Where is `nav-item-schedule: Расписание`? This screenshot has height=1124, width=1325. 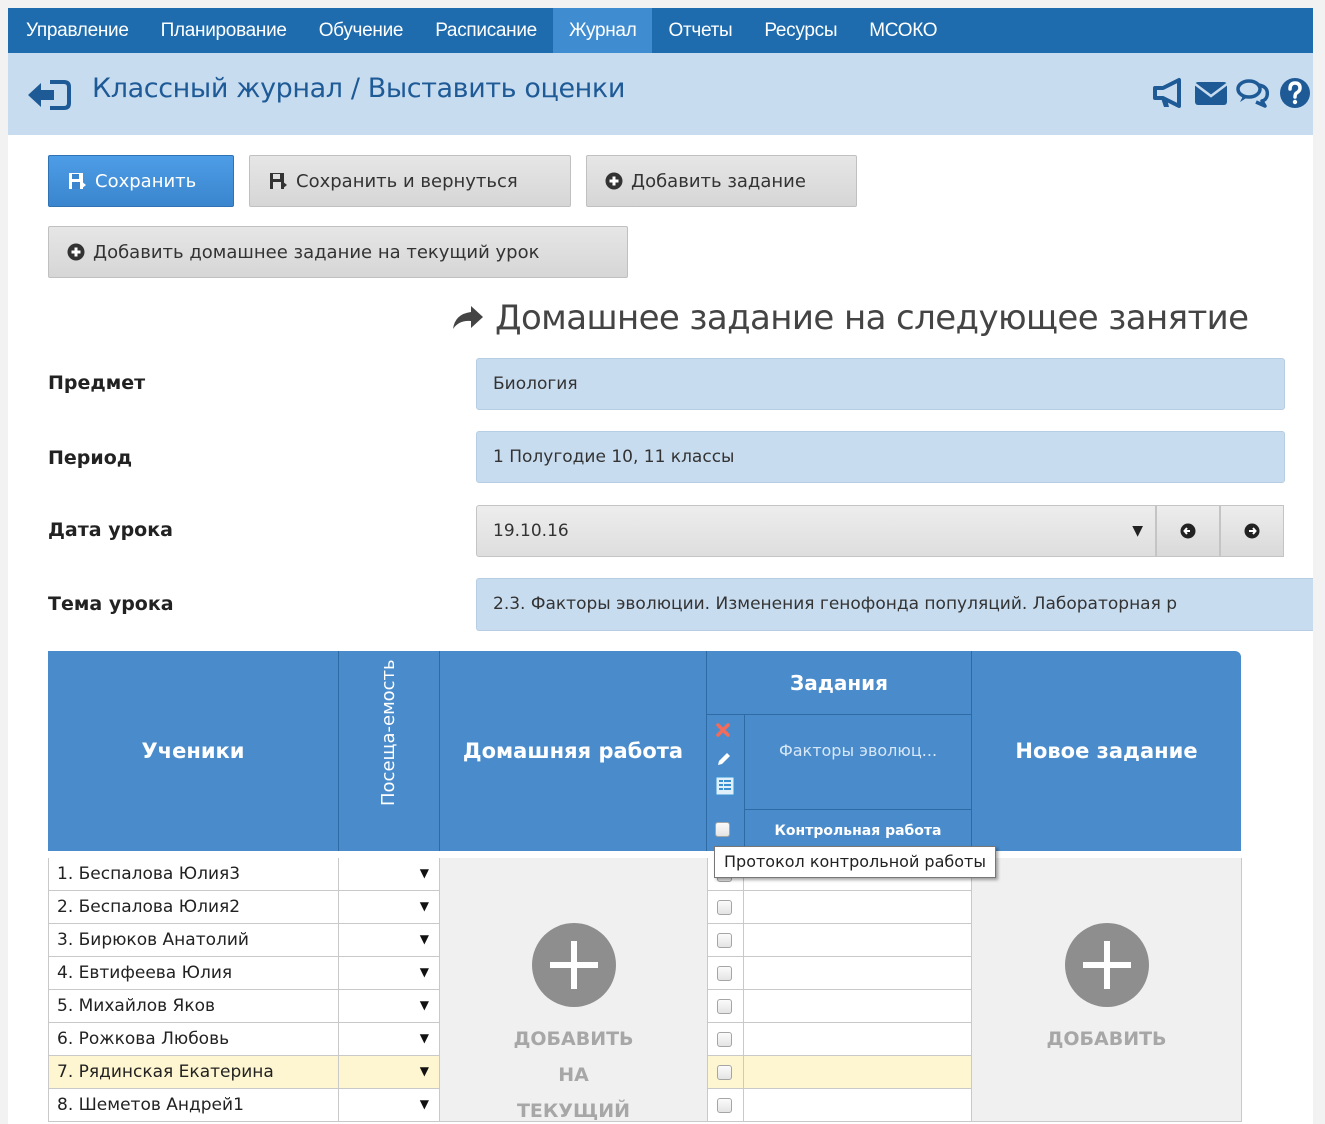 nav-item-schedule: Расписание is located at coordinates (486, 30).